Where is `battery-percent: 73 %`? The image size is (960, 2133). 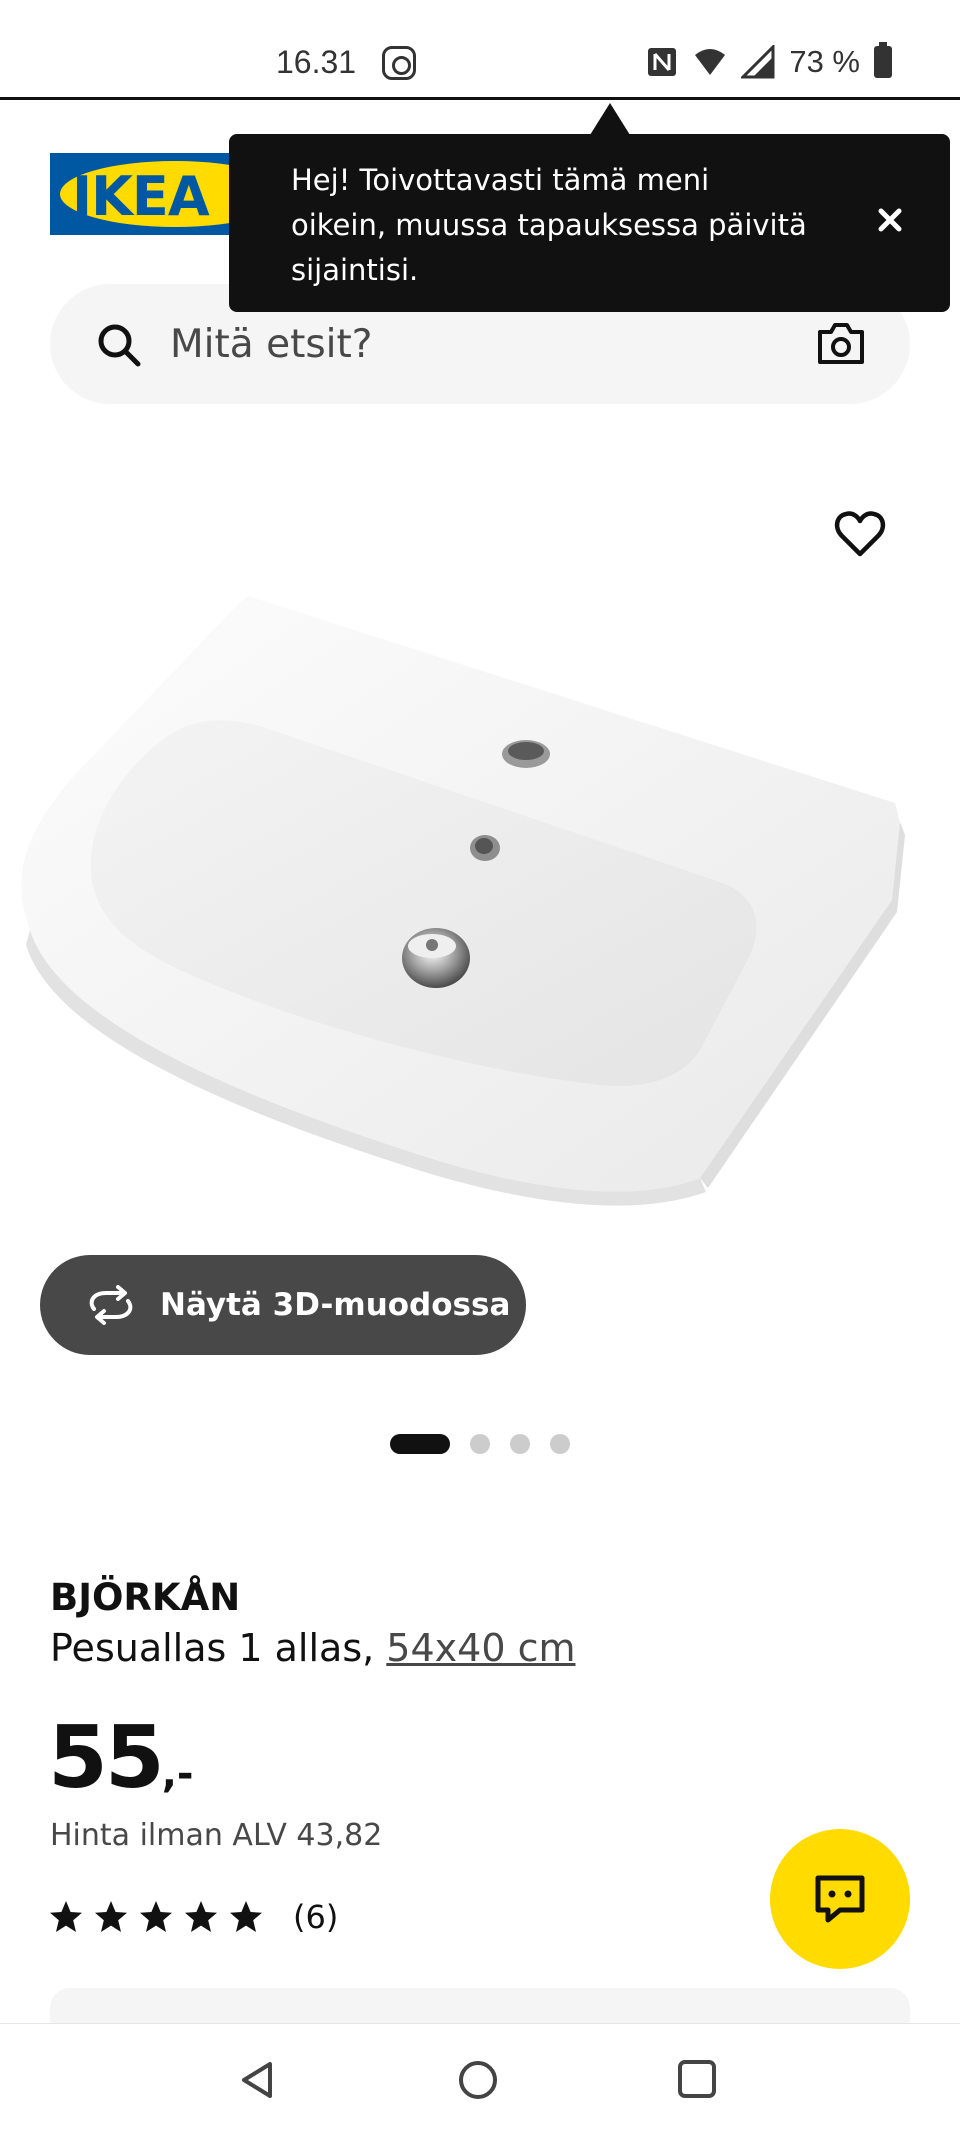 battery-percent: 73 % is located at coordinates (824, 61).